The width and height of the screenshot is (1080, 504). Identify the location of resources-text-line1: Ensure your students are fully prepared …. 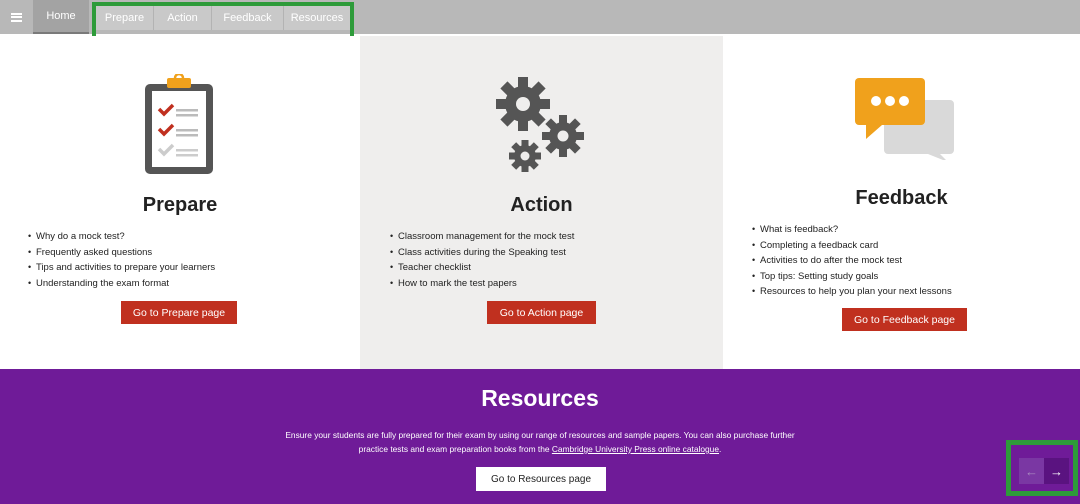
(540, 435).